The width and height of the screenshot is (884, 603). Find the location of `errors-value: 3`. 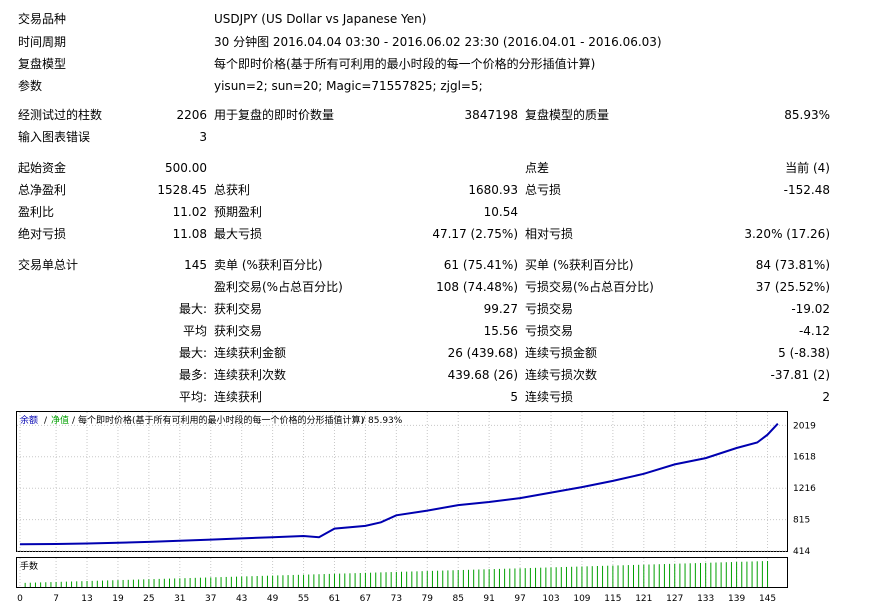

errors-value: 3 is located at coordinates (203, 137).